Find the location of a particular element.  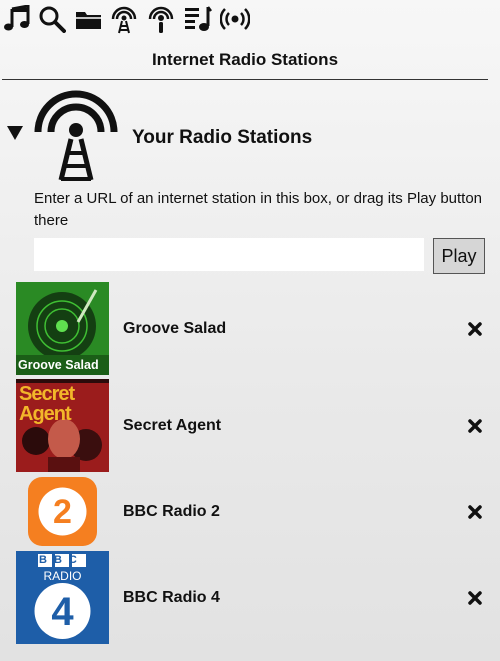

broadcast-icon is located at coordinates (235, 19).